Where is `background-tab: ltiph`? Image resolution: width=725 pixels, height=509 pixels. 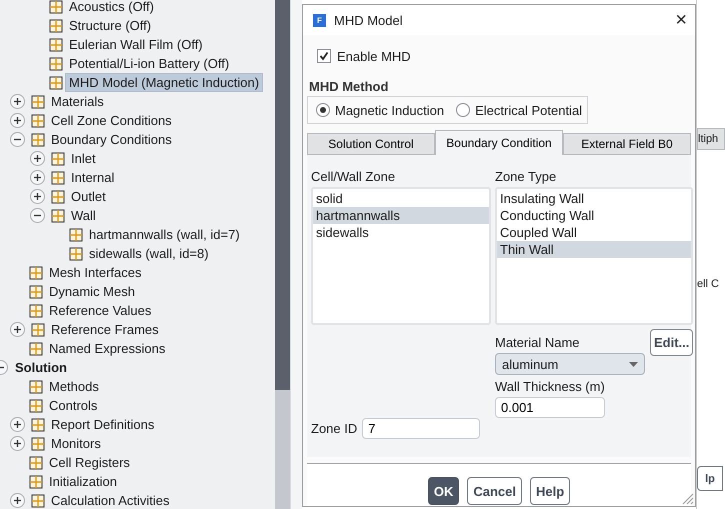 background-tab: ltiph is located at coordinates (711, 139).